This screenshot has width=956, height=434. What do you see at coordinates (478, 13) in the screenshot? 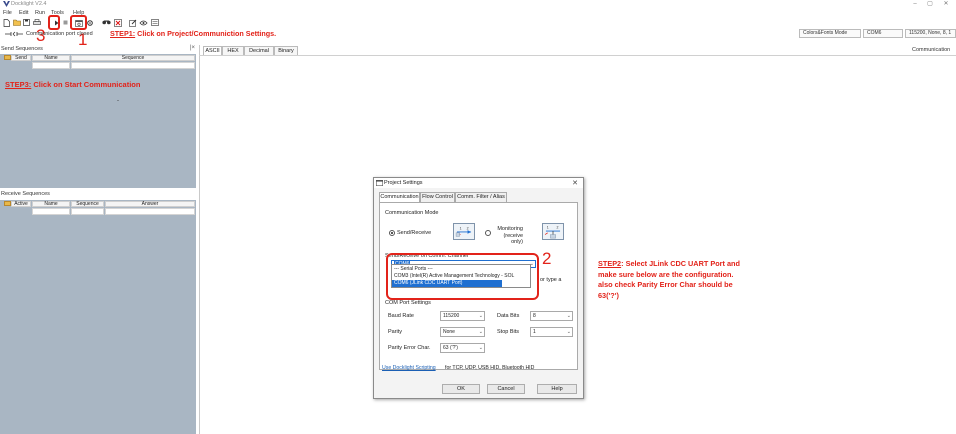
I see `menu-bar: File Edit Run Tools Help` at bounding box center [478, 13].